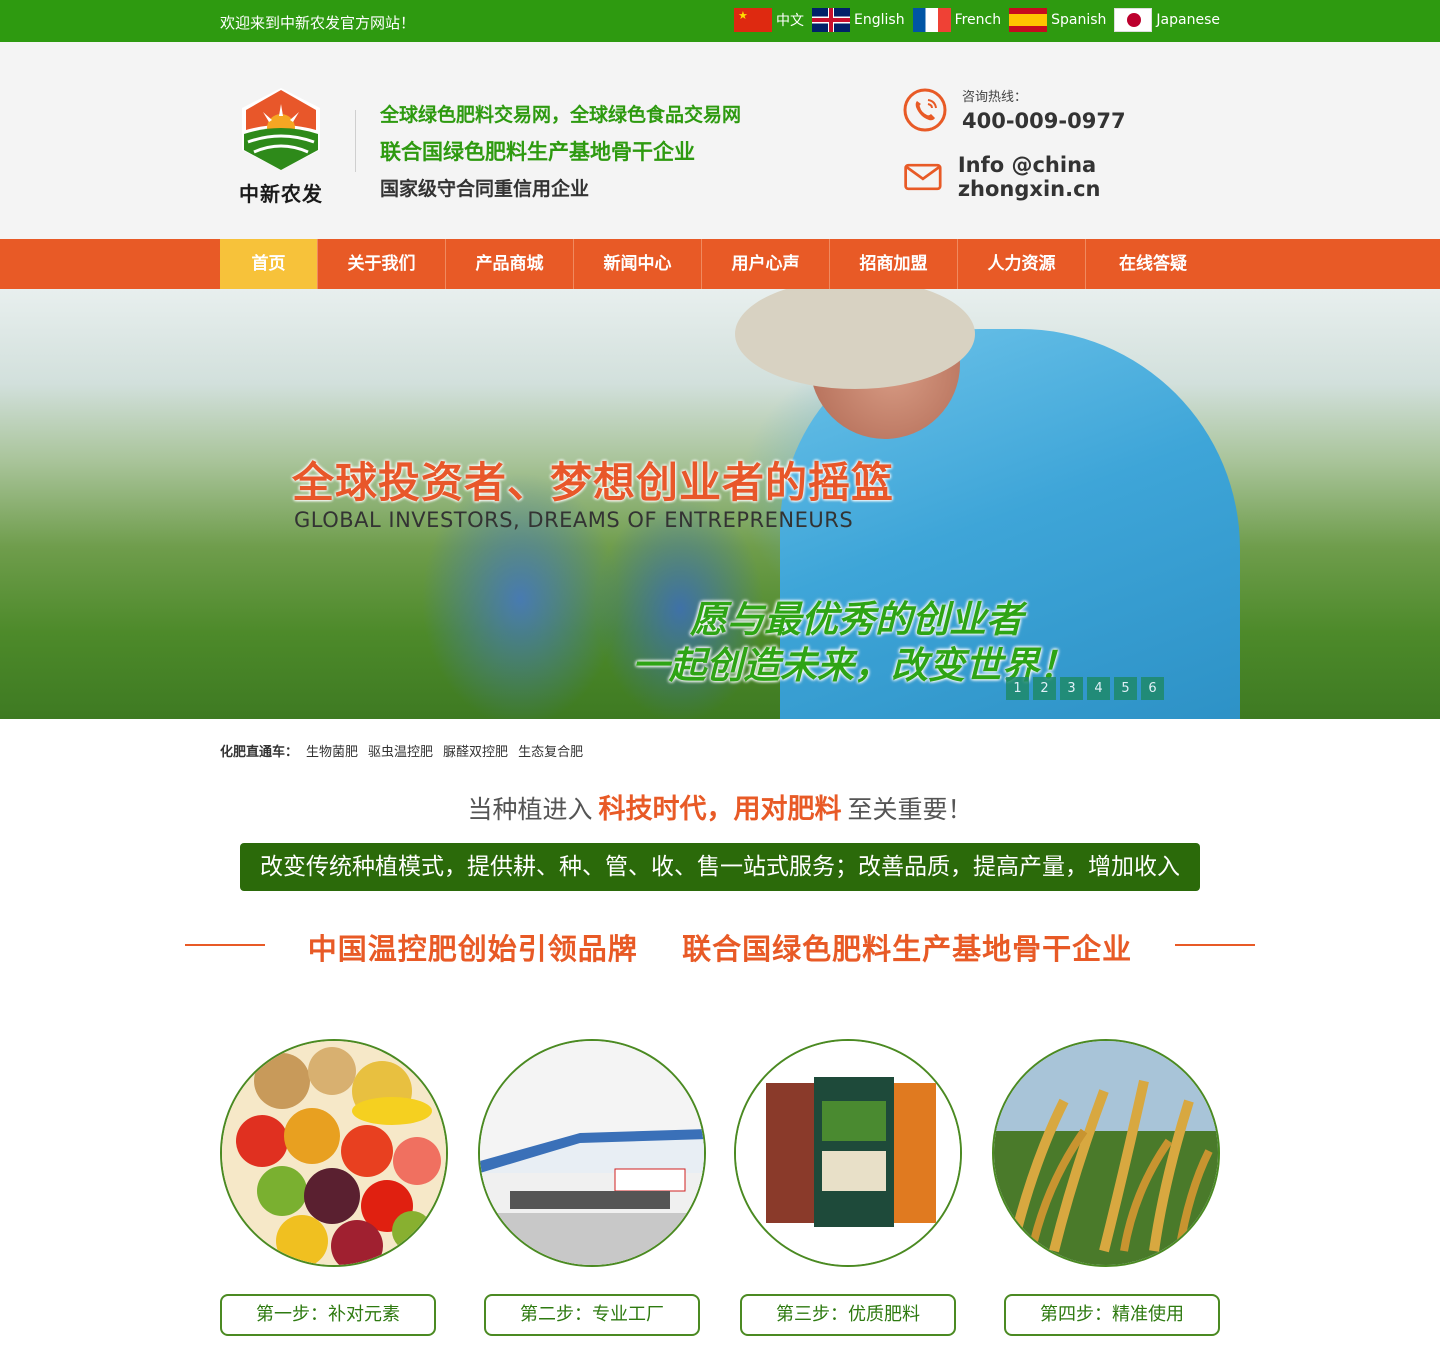 This screenshot has width=1440, height=1346. What do you see at coordinates (1098, 688) in the screenshot?
I see `banner-page-4: 4` at bounding box center [1098, 688].